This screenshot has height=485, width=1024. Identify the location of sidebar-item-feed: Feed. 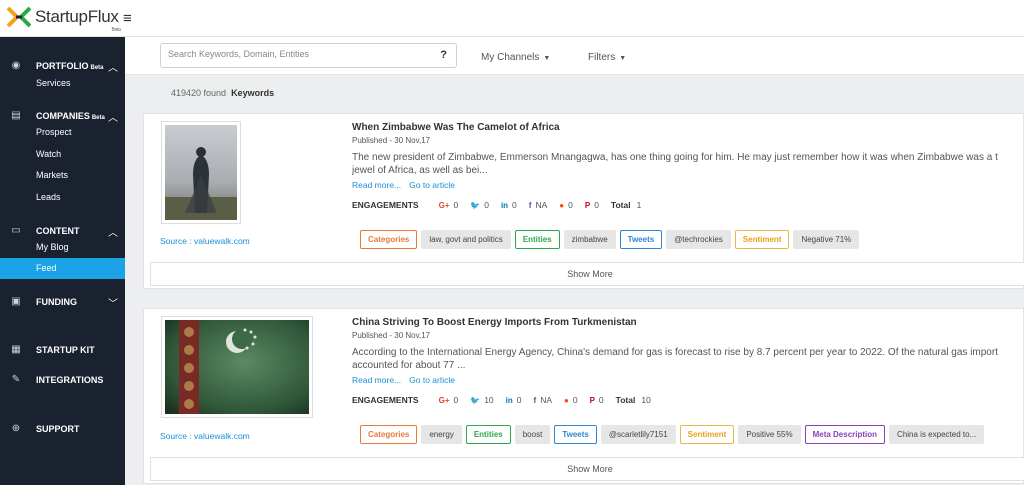
(62, 268).